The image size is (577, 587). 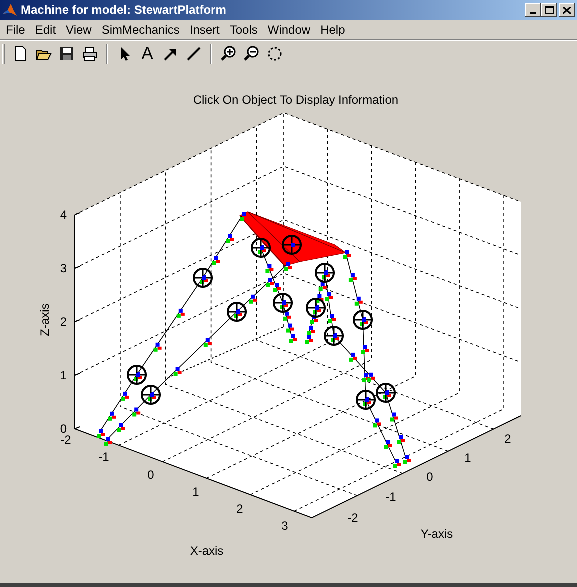 What do you see at coordinates (66, 54) in the screenshot?
I see `save-icon` at bounding box center [66, 54].